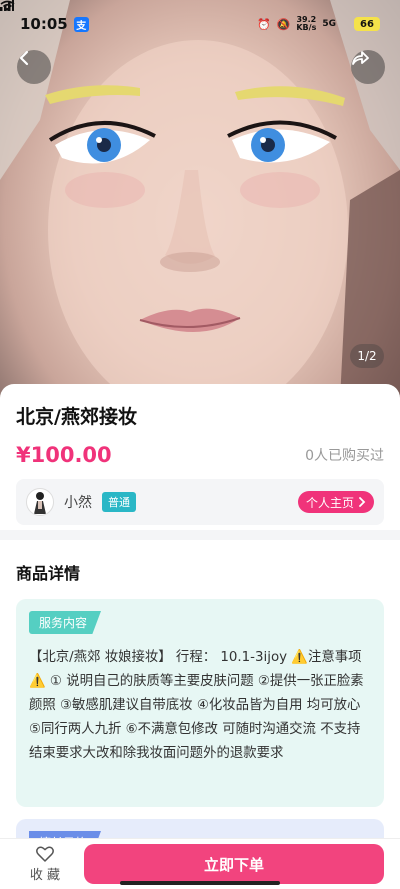 The image size is (400, 889). What do you see at coordinates (306, 23) in the screenshot?
I see `net-speed: 39.2 KB/s` at bounding box center [306, 23].